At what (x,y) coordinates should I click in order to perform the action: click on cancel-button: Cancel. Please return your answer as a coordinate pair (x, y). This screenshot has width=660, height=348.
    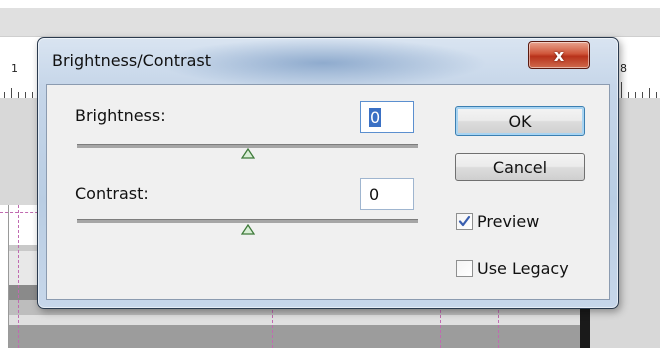
    Looking at the image, I should click on (520, 167).